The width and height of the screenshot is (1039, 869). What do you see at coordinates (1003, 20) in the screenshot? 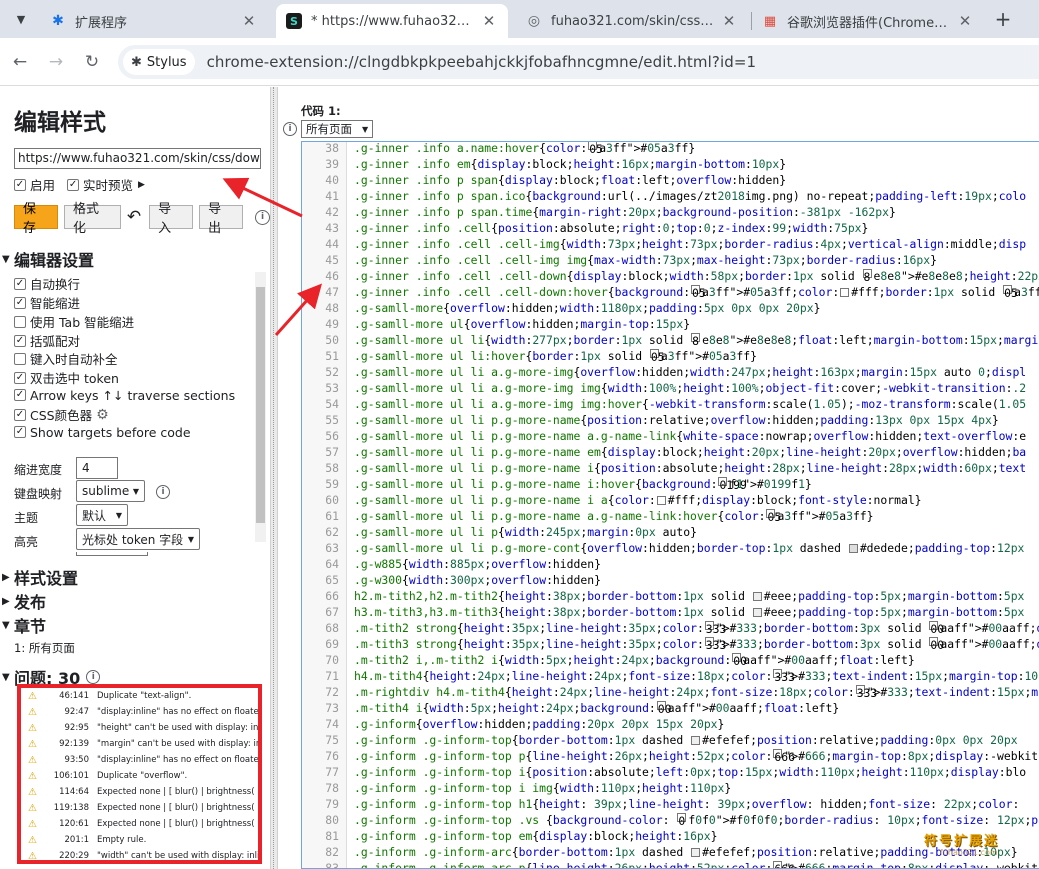
I see `new-tab-button: +` at bounding box center [1003, 20].